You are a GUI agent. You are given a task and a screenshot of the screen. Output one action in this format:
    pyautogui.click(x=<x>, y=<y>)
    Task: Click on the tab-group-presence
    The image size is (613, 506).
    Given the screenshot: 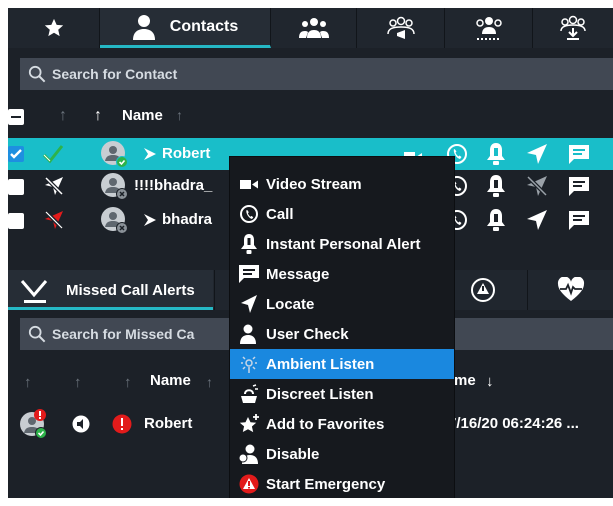 What is the action you would take?
    pyautogui.click(x=489, y=28)
    